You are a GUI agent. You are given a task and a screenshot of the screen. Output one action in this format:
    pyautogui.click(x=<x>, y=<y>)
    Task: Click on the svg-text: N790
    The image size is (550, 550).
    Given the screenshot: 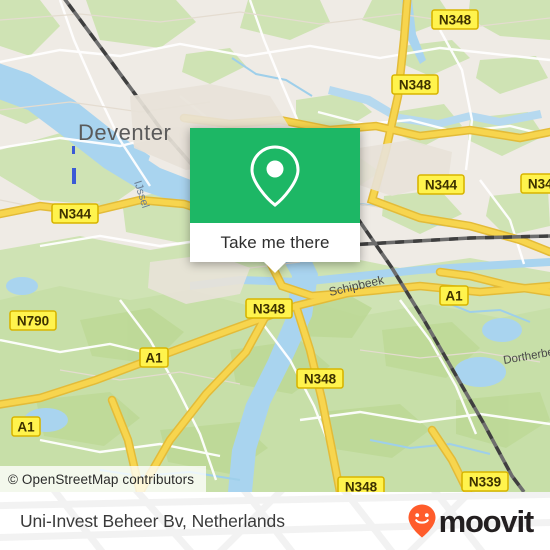 What is the action you would take?
    pyautogui.click(x=33, y=321)
    